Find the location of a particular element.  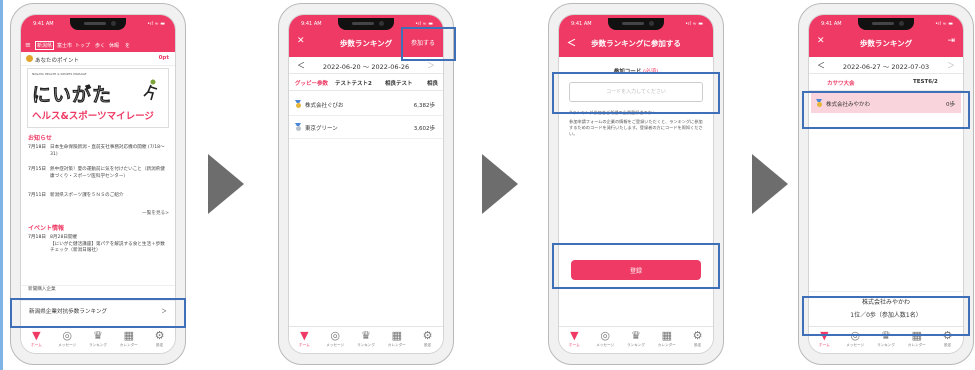

event-date: 7月18日 is located at coordinates (37, 237).